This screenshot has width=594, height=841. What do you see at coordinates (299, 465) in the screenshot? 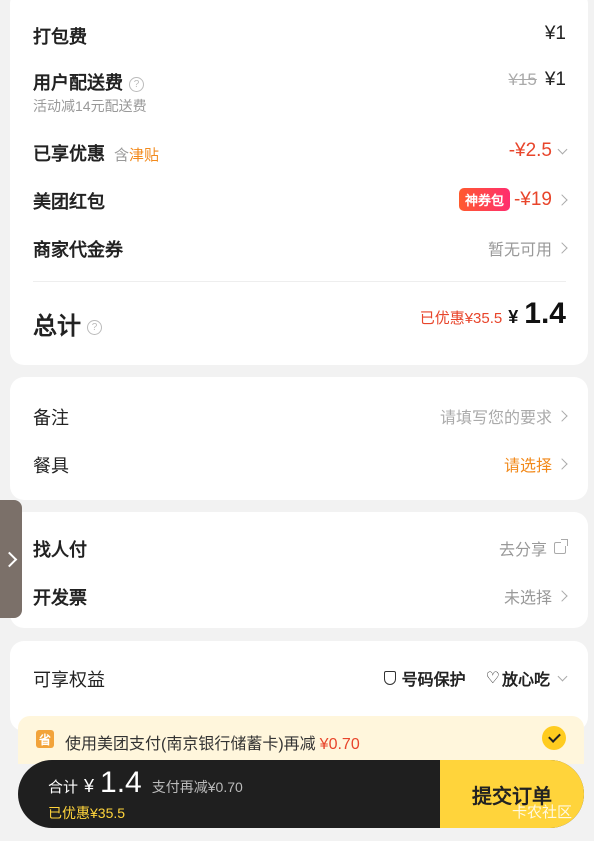
I see `cutlery-row: 餐具 请选择` at bounding box center [299, 465].